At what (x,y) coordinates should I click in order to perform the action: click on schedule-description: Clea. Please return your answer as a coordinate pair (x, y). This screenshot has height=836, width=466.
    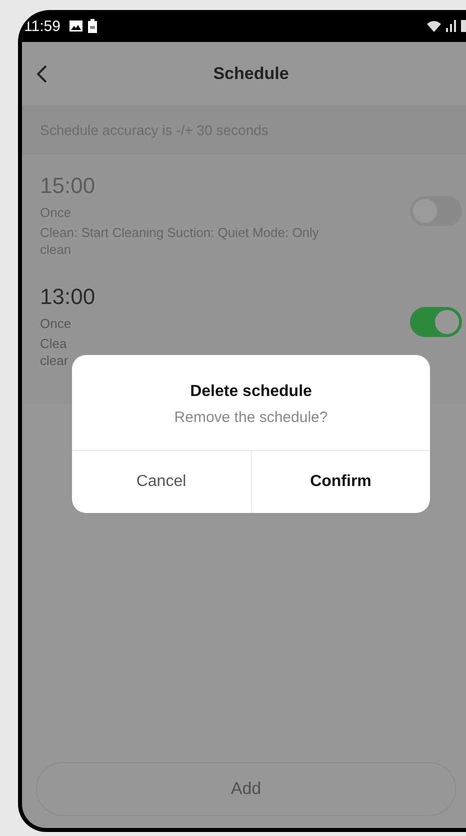
    Looking at the image, I should click on (54, 343).